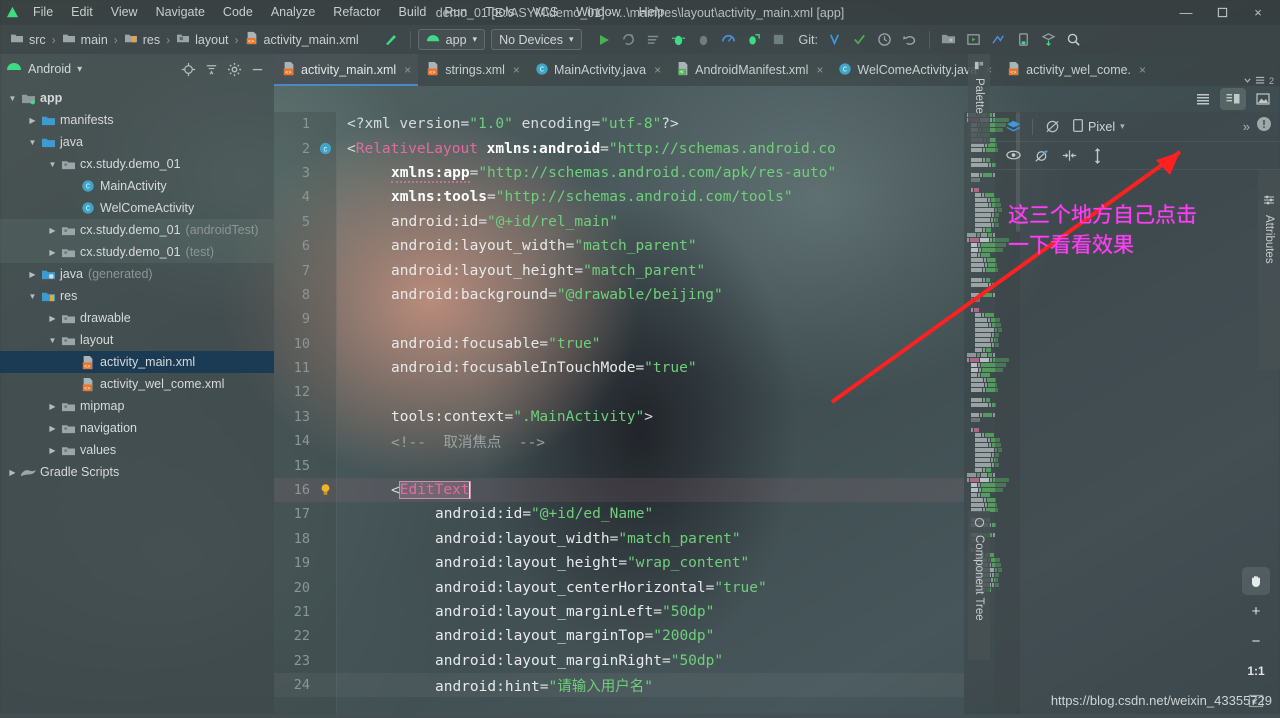  I want to click on locate-icon, so click(188, 69).